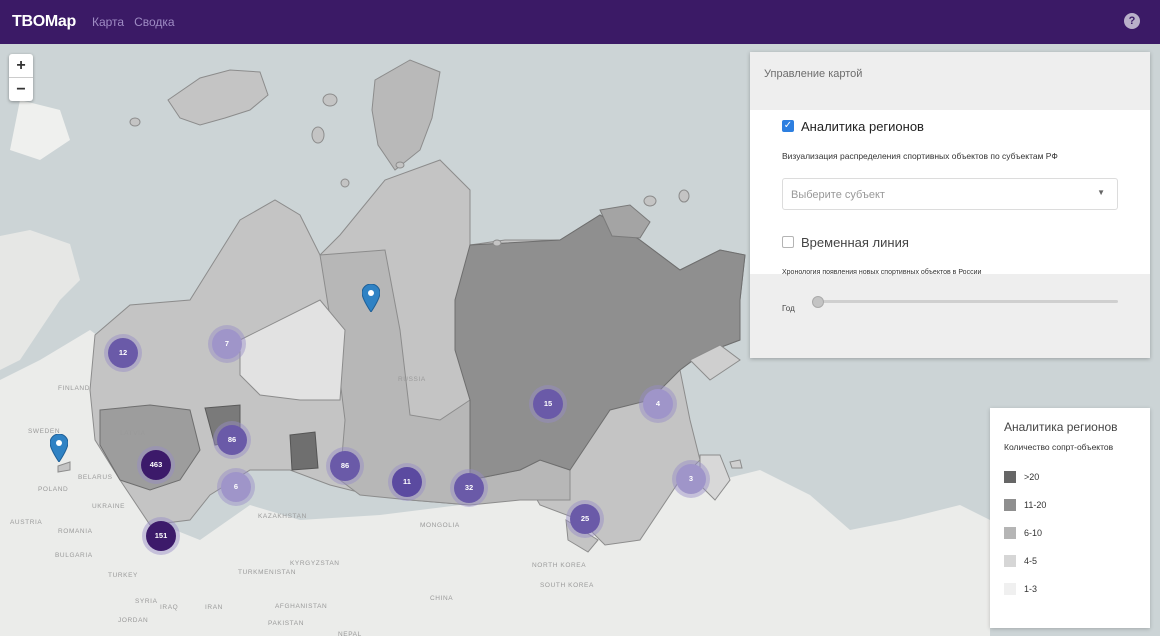  Describe the element at coordinates (440, 525) in the screenshot. I see `country-label: MONGOLIA` at that location.